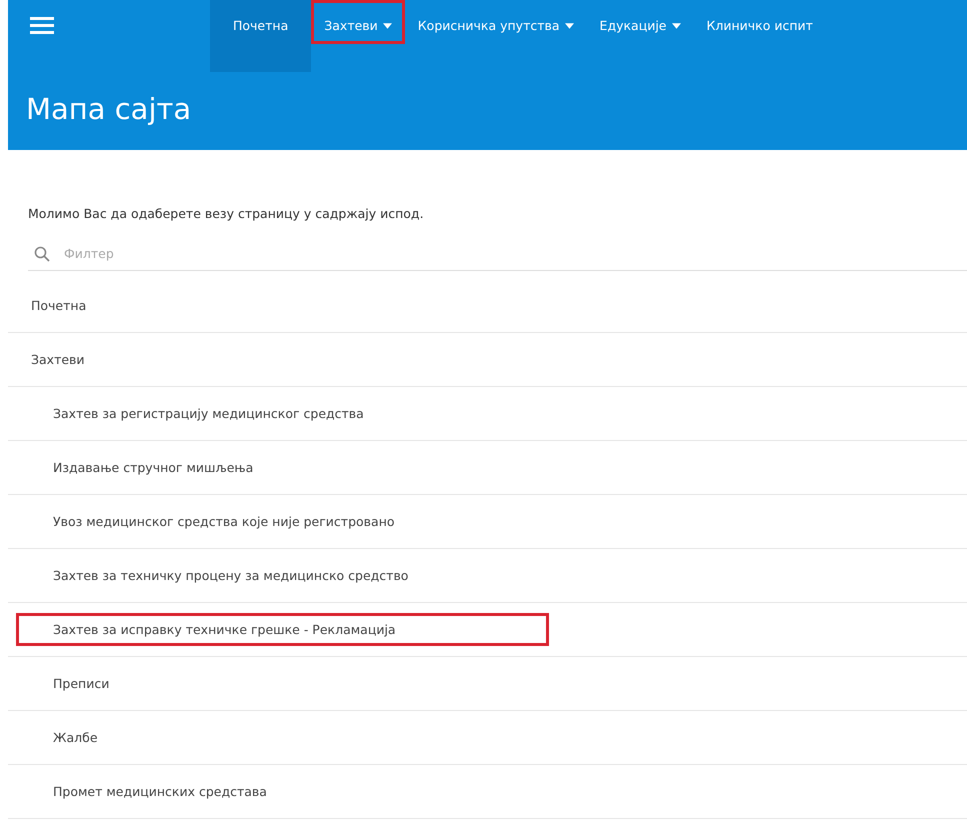 The width and height of the screenshot is (967, 822). I want to click on sitemap-link: Издавање стручног мишљења, so click(146, 467).